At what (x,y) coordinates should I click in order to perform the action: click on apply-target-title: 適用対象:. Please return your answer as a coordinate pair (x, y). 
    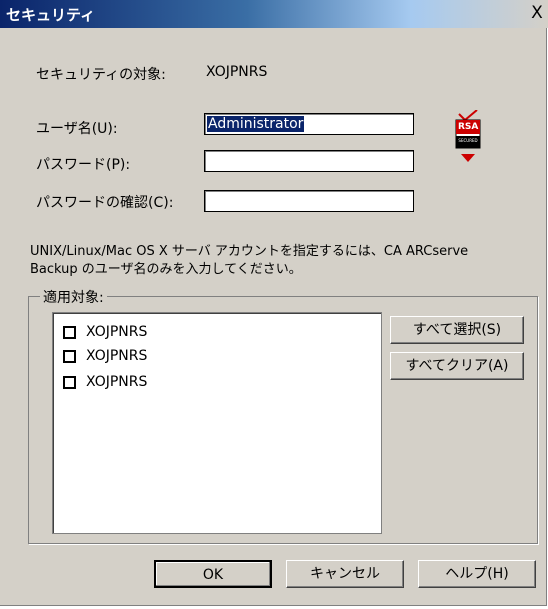
    Looking at the image, I should click on (73, 297).